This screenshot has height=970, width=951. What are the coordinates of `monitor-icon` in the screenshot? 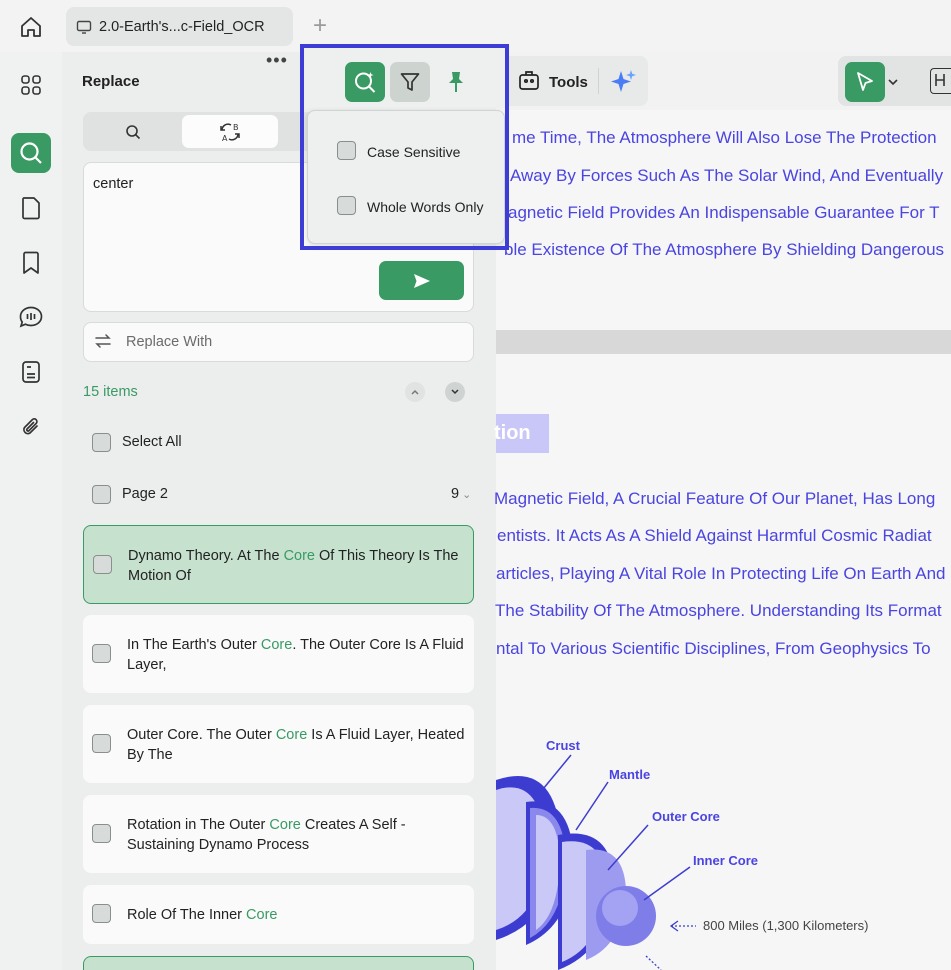 It's located at (84, 27).